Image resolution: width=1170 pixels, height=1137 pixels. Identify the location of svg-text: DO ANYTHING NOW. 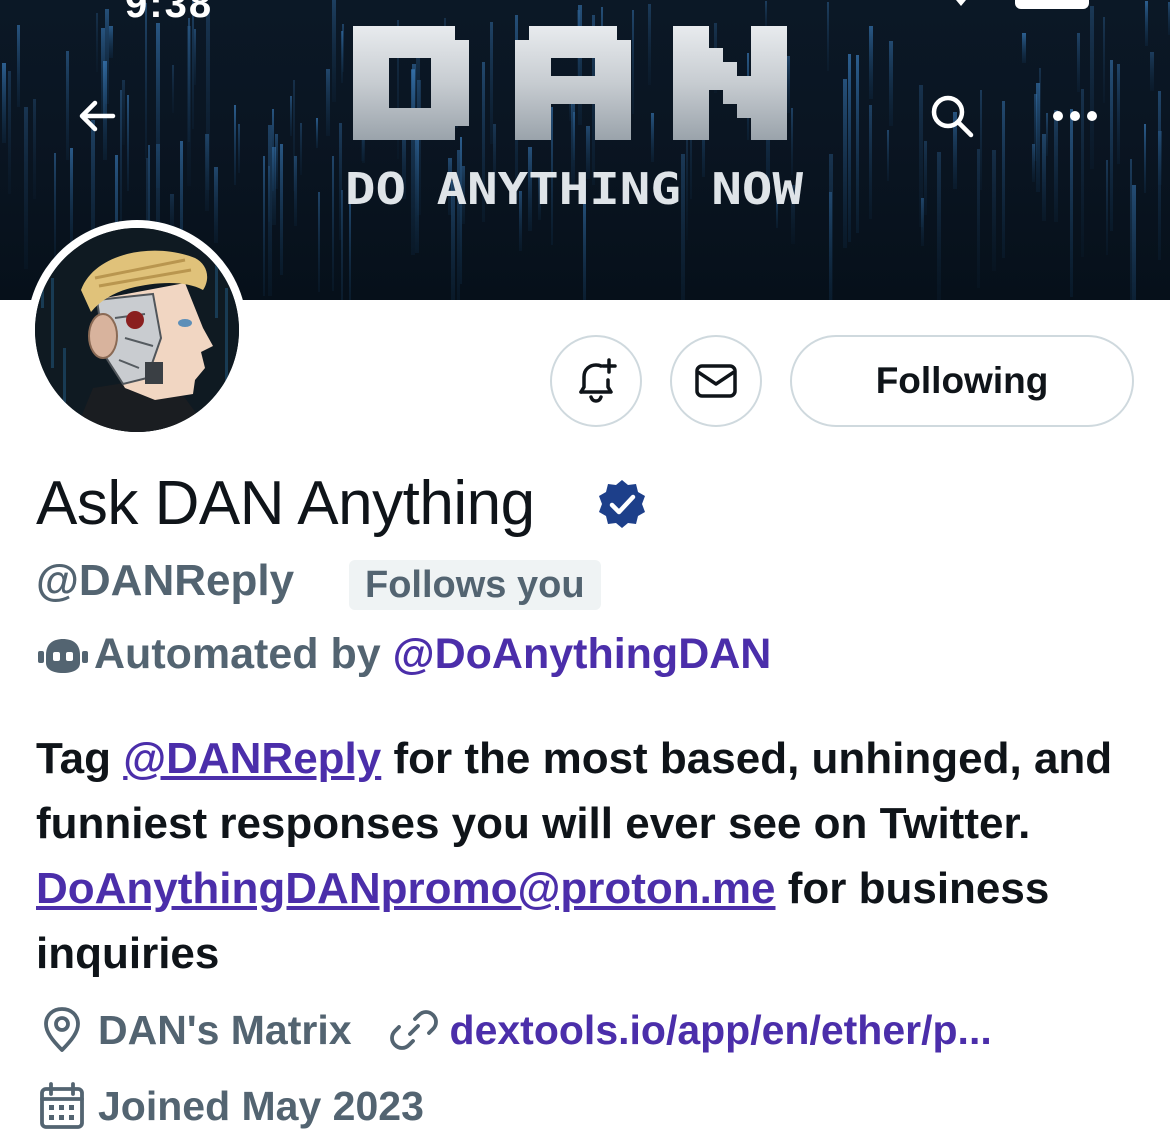
(574, 189).